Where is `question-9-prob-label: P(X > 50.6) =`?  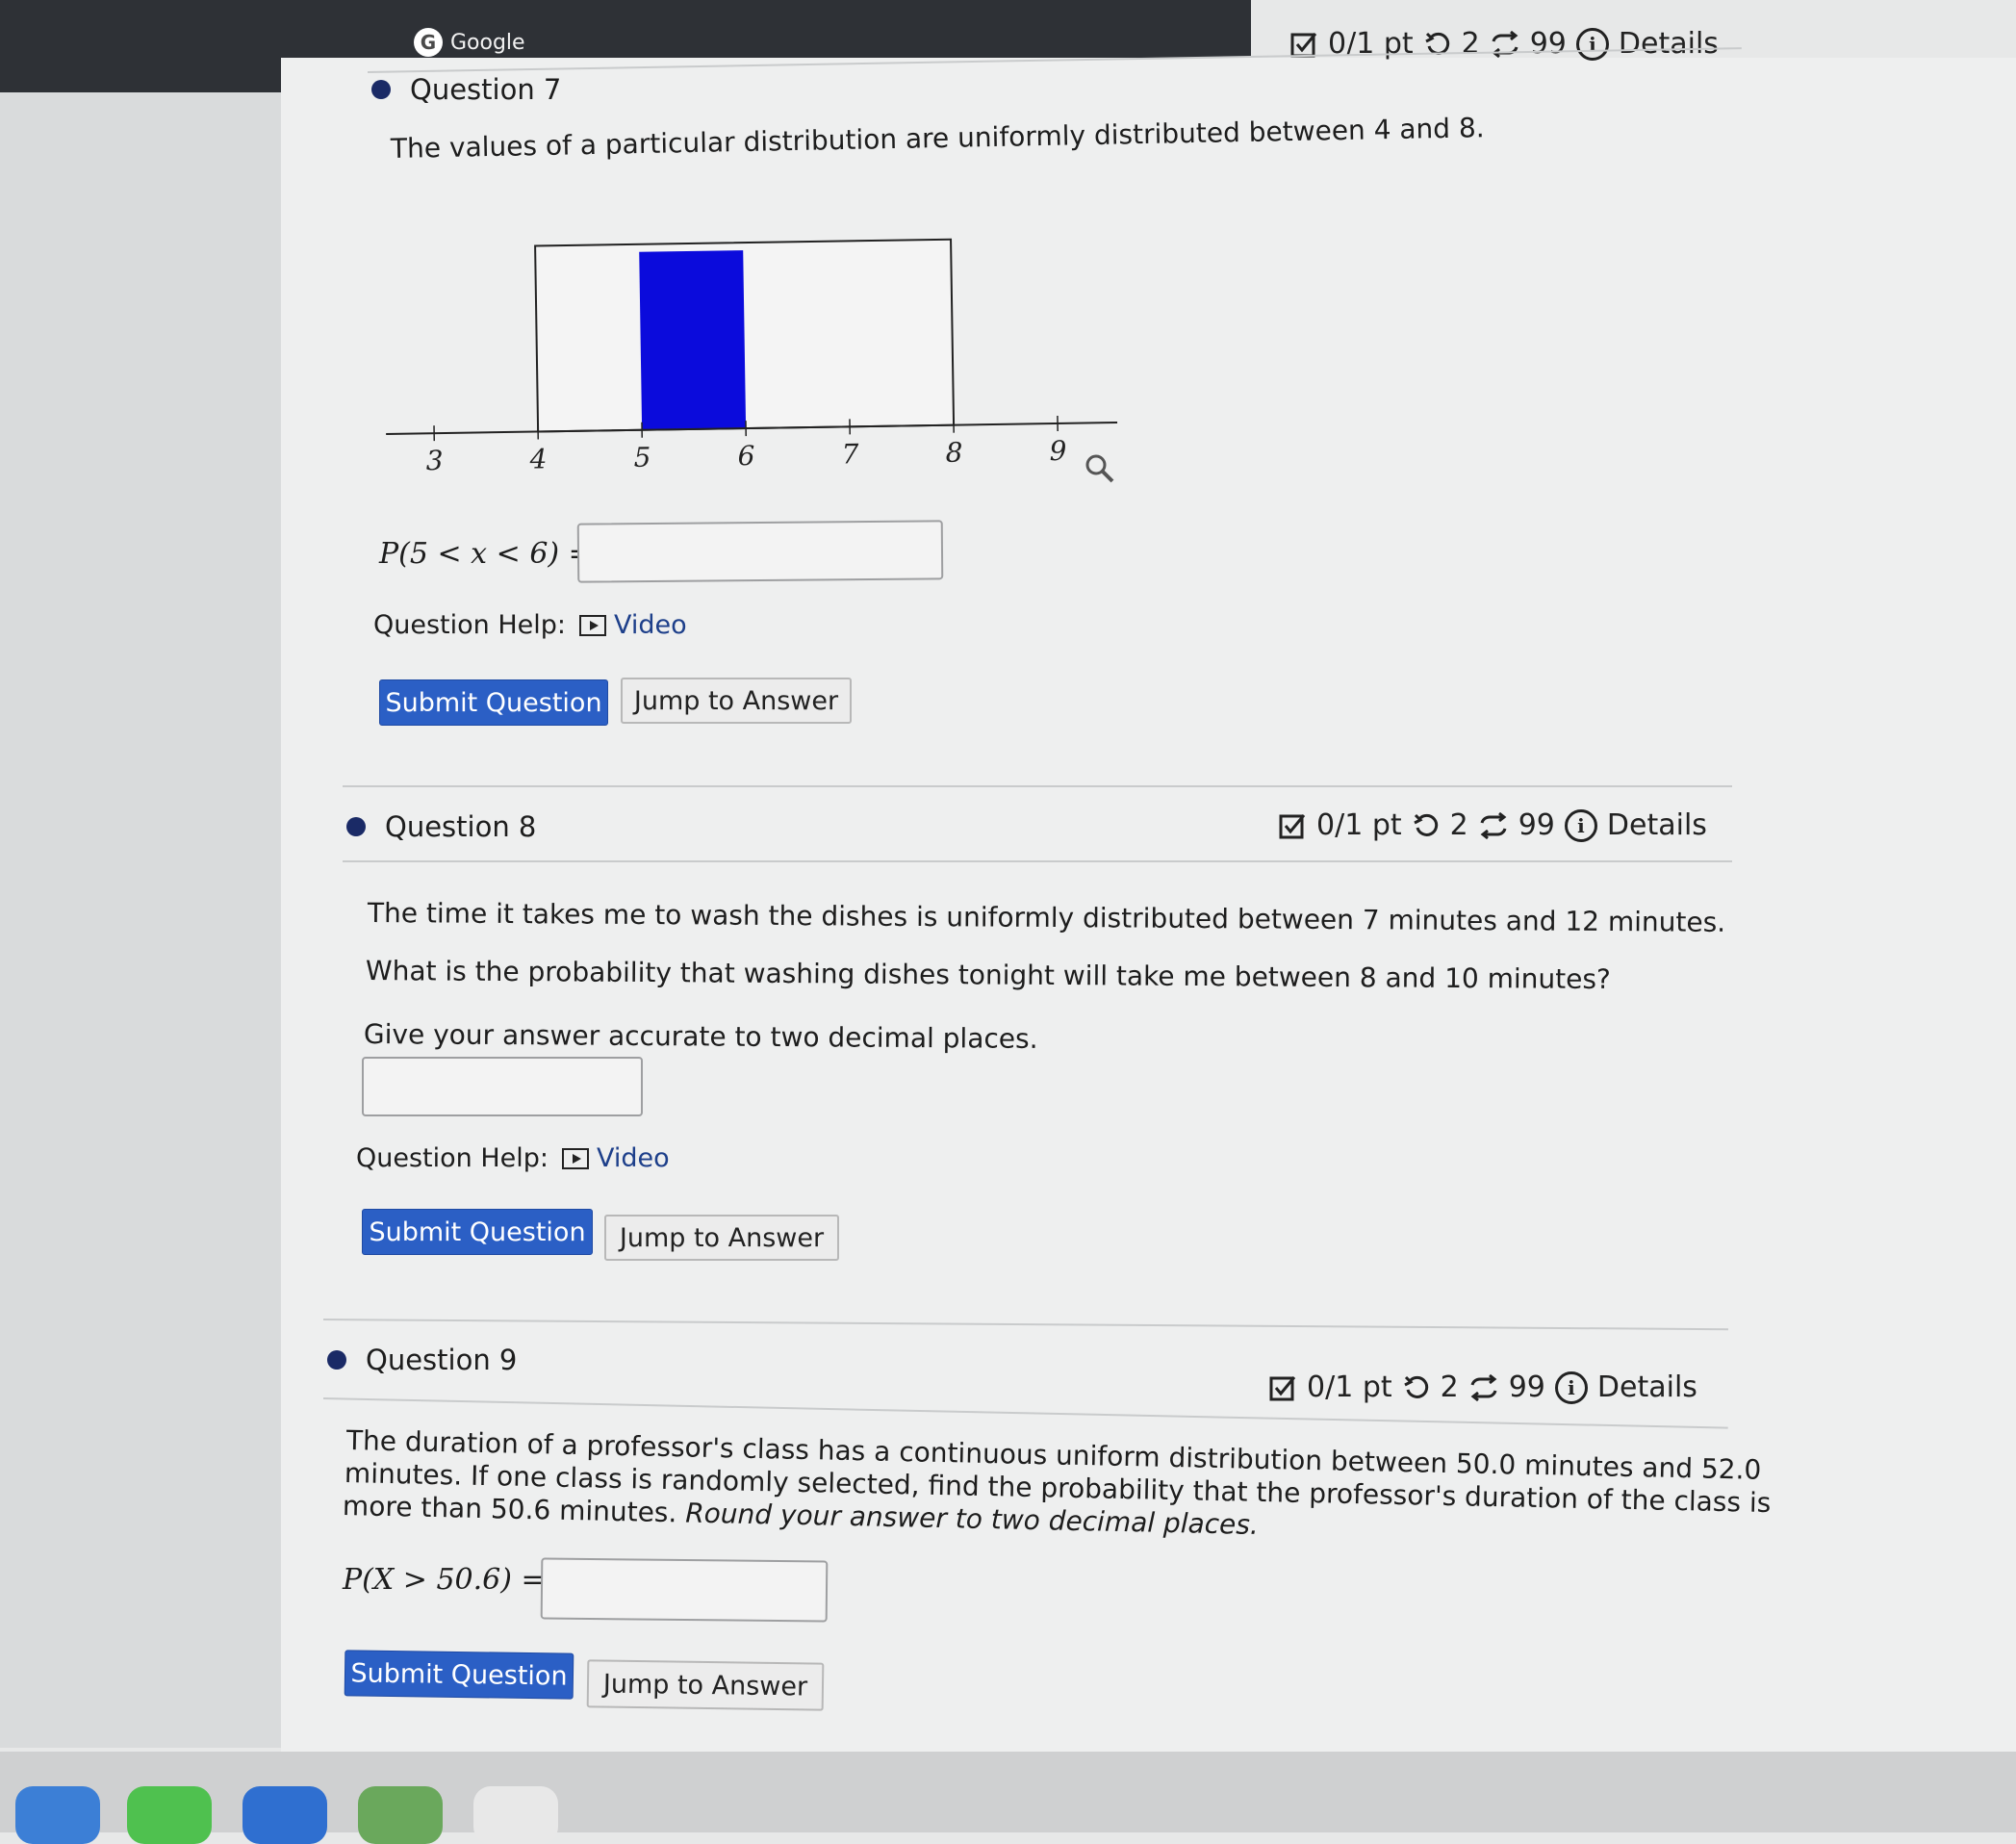 question-9-prob-label: P(X > 50.6) = is located at coordinates (444, 1580).